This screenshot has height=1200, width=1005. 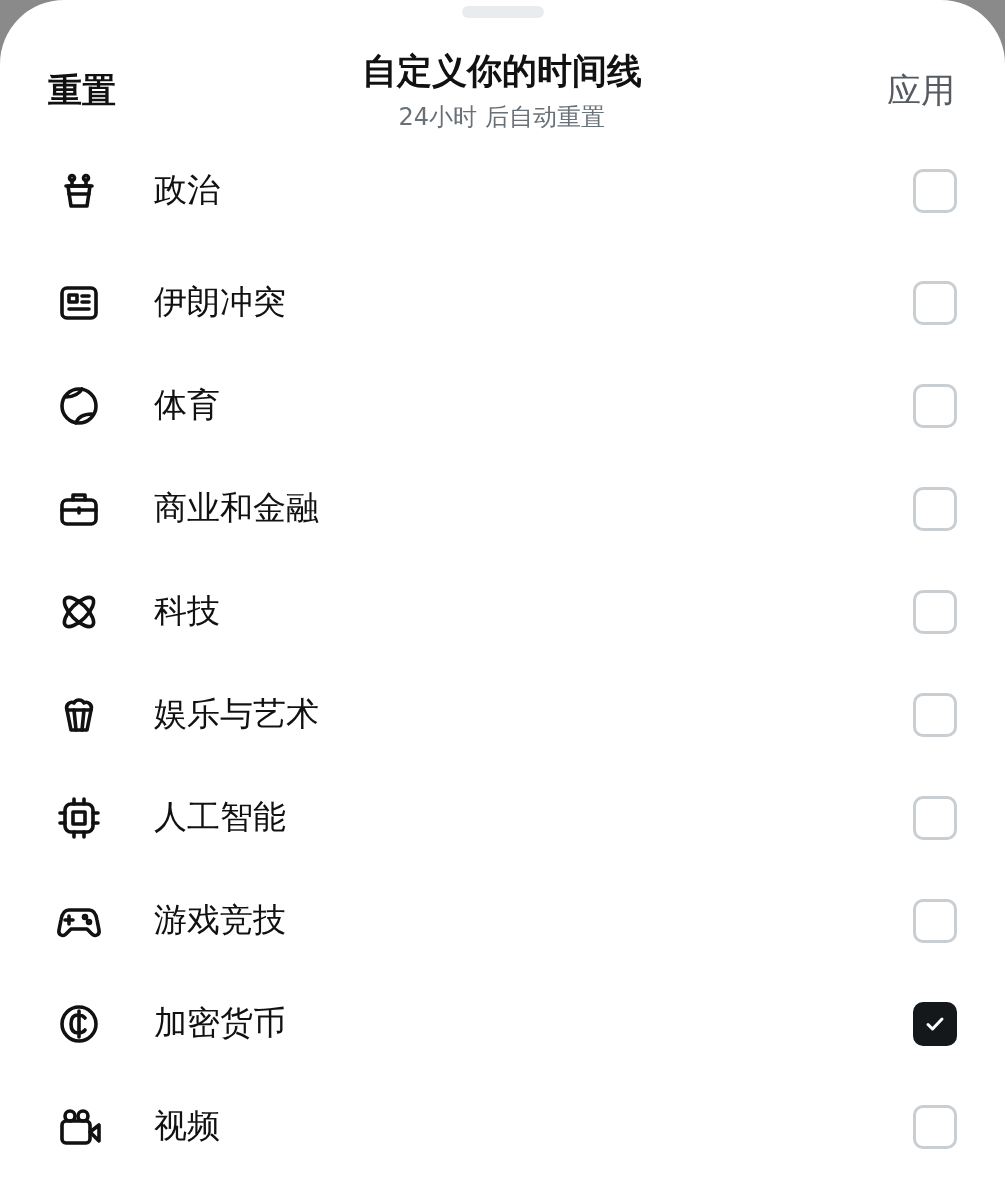 I want to click on topic-label: 娱乐与艺术, so click(x=237, y=714).